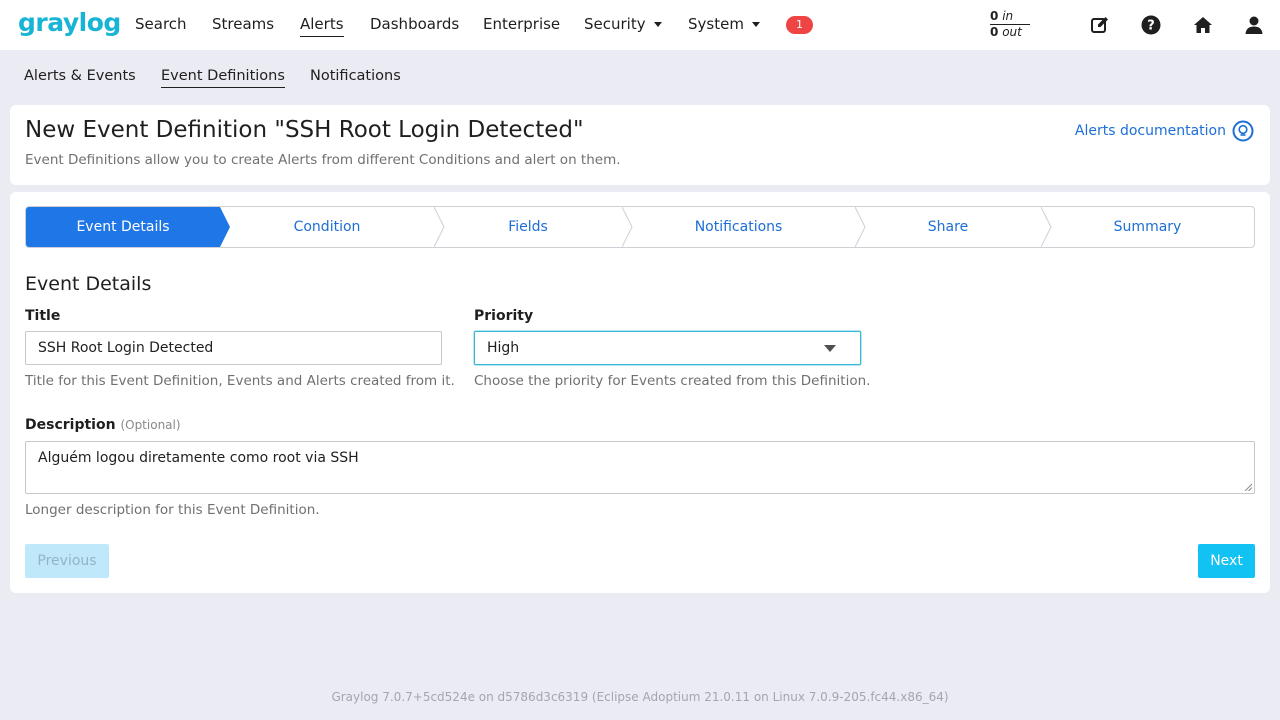 The width and height of the screenshot is (1280, 720). I want to click on previous-button: Previous, so click(67, 561).